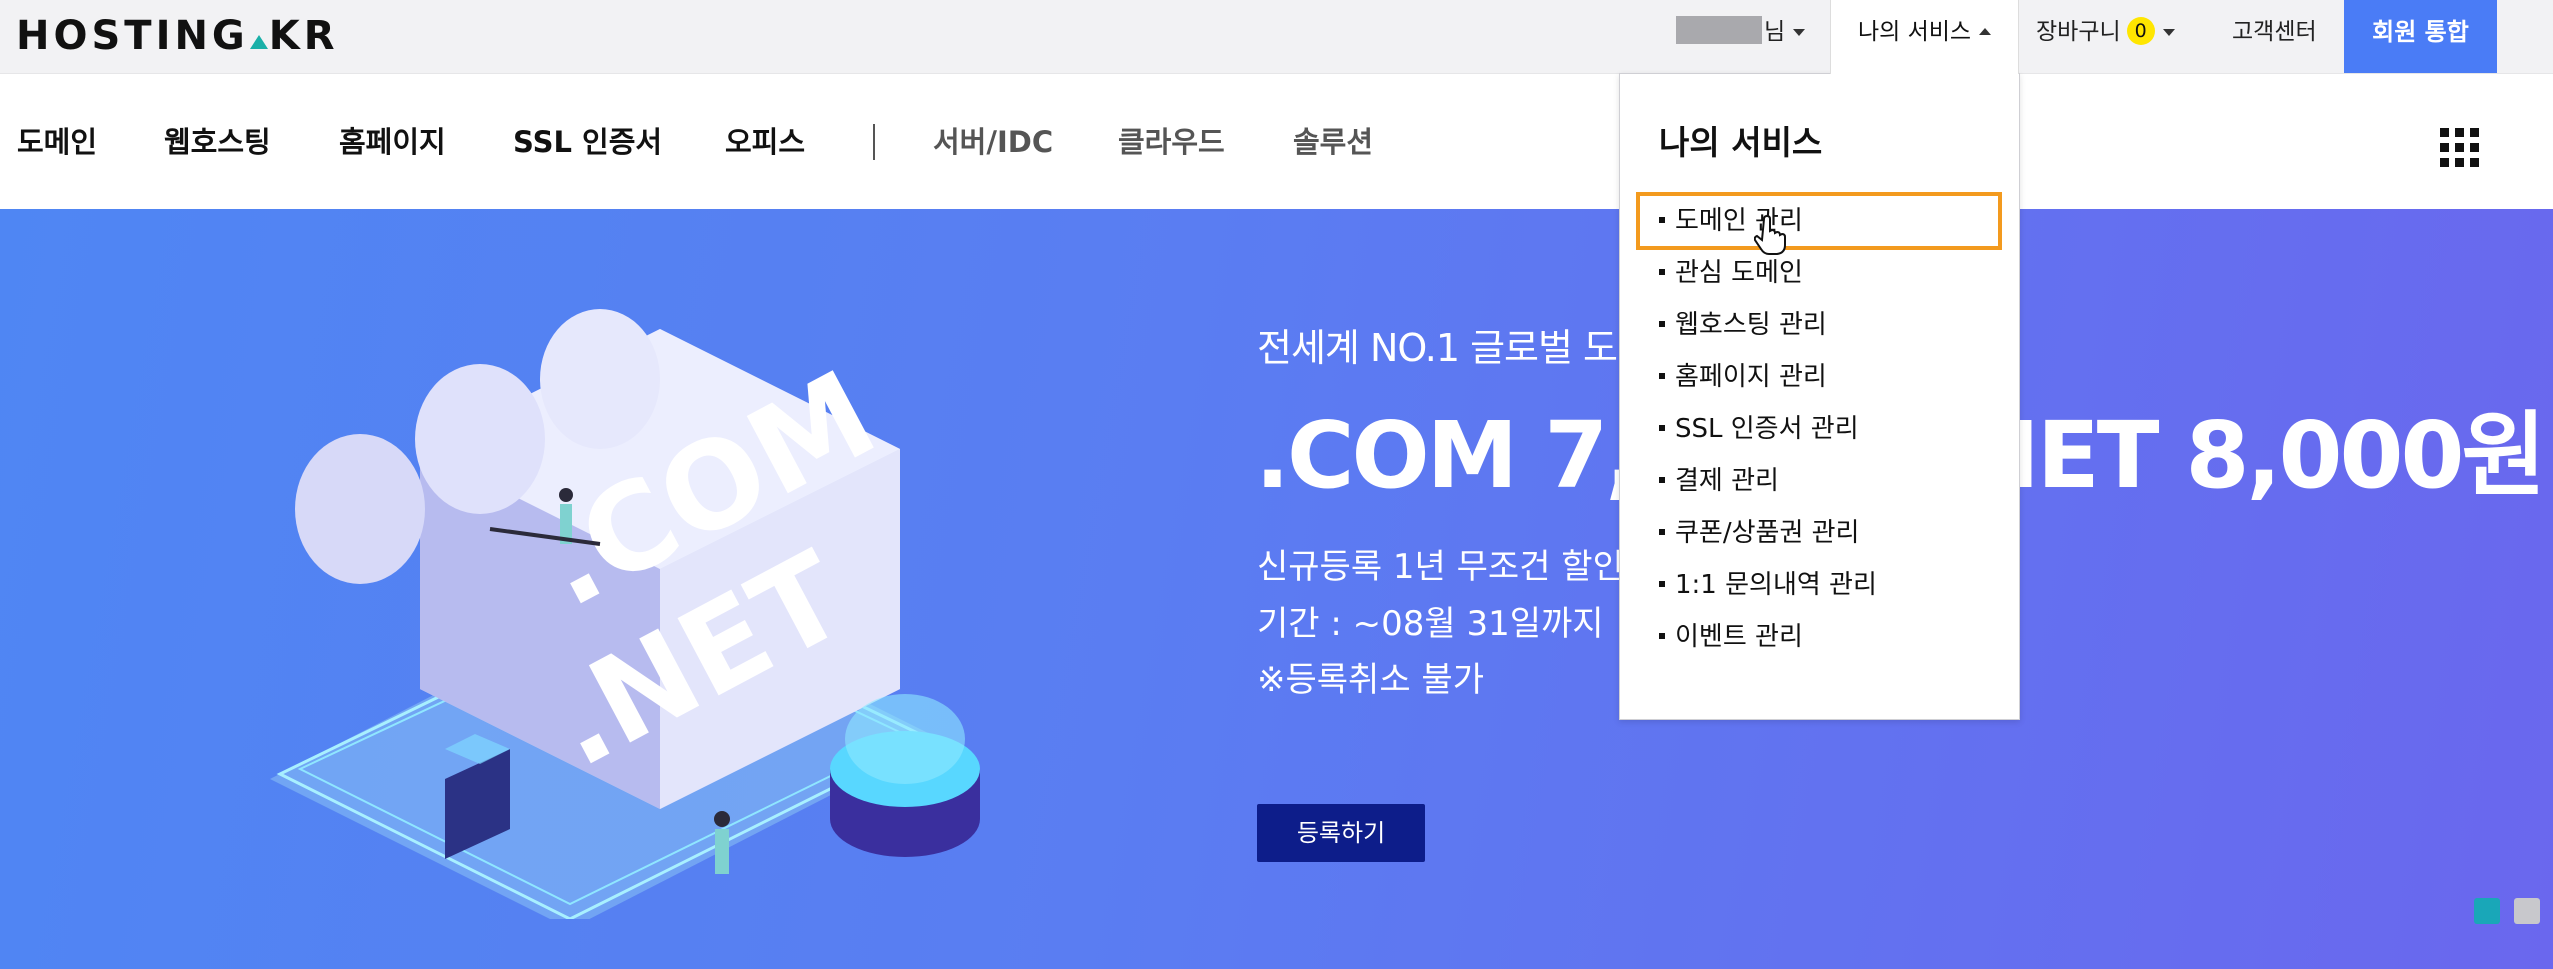 This screenshot has height=969, width=2553. Describe the element at coordinates (1739, 637) in the screenshot. I see `dropdown-item-label: 이벤트 관리` at that location.